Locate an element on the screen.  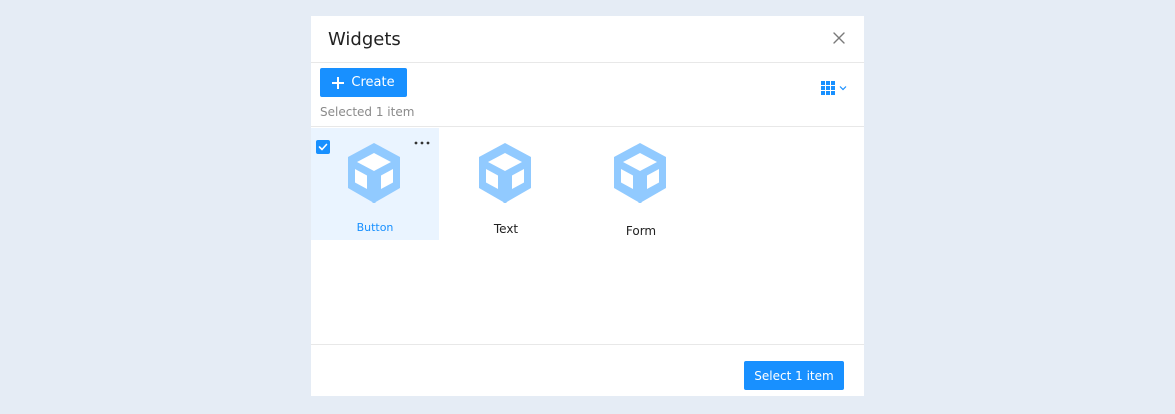
checkmark-icon is located at coordinates (323, 147).